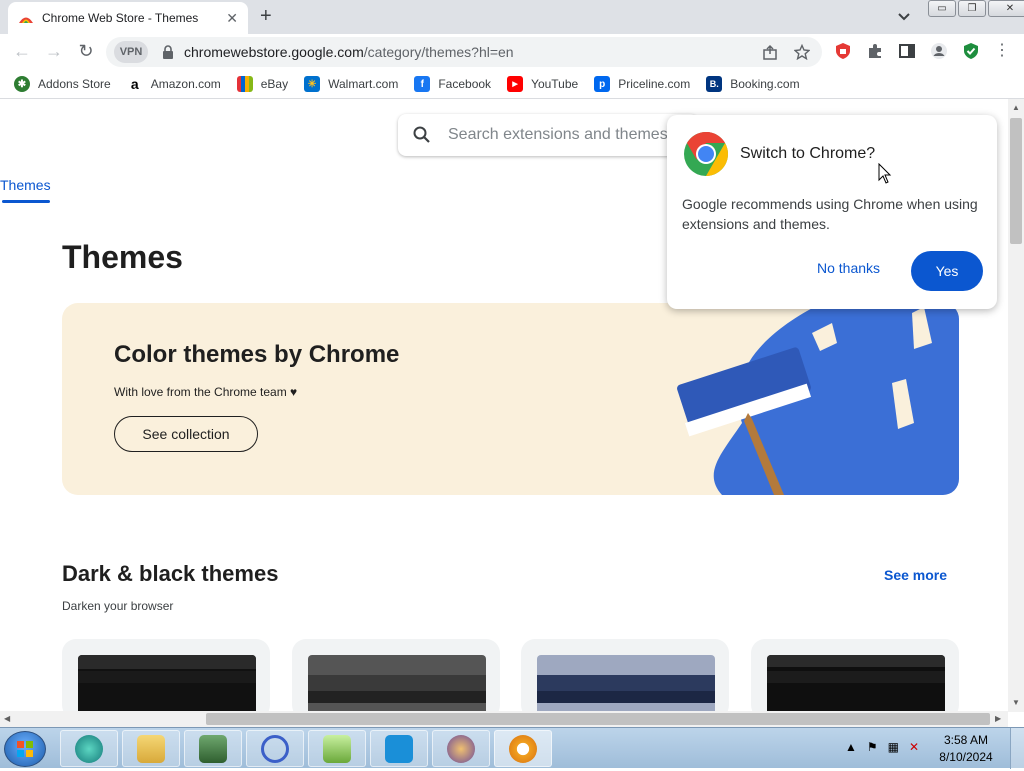 Image resolution: width=1024 pixels, height=771 pixels. I want to click on vpn-app-icon, so click(461, 748).